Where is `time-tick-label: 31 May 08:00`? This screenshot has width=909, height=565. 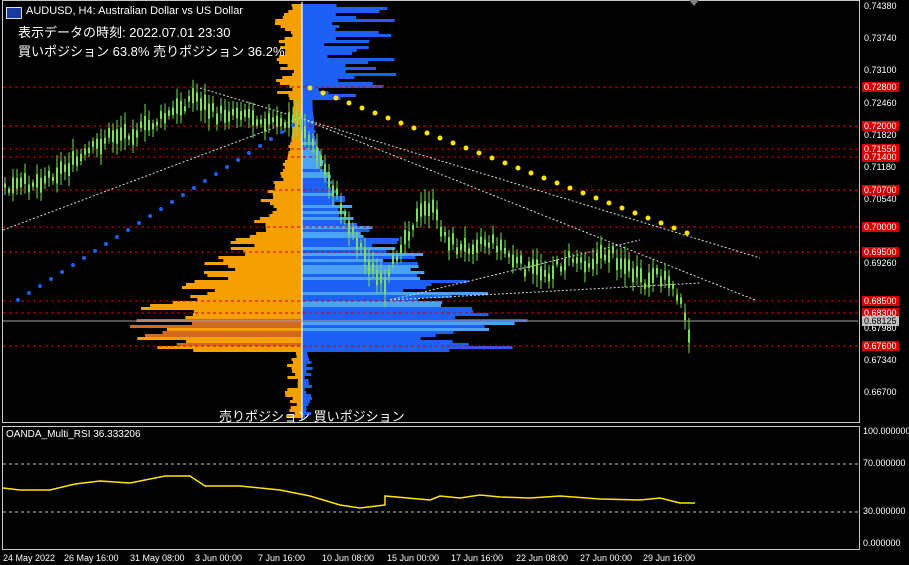 time-tick-label: 31 May 08:00 is located at coordinates (157, 558).